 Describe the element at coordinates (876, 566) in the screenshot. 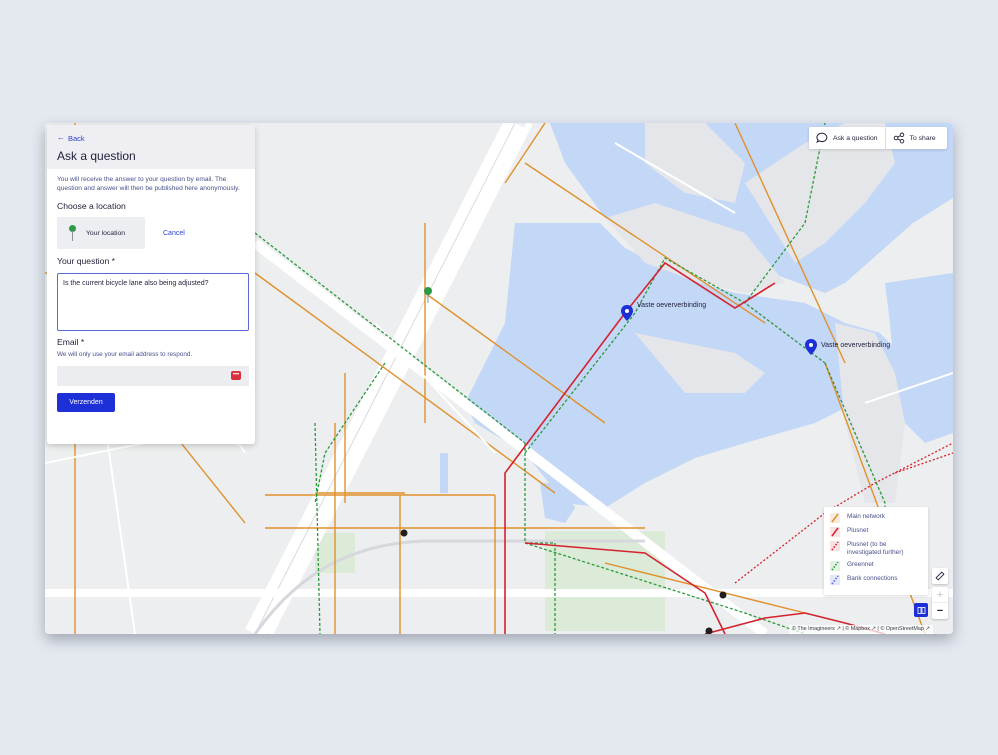

I see `legend-item-greennet: Greennet` at that location.